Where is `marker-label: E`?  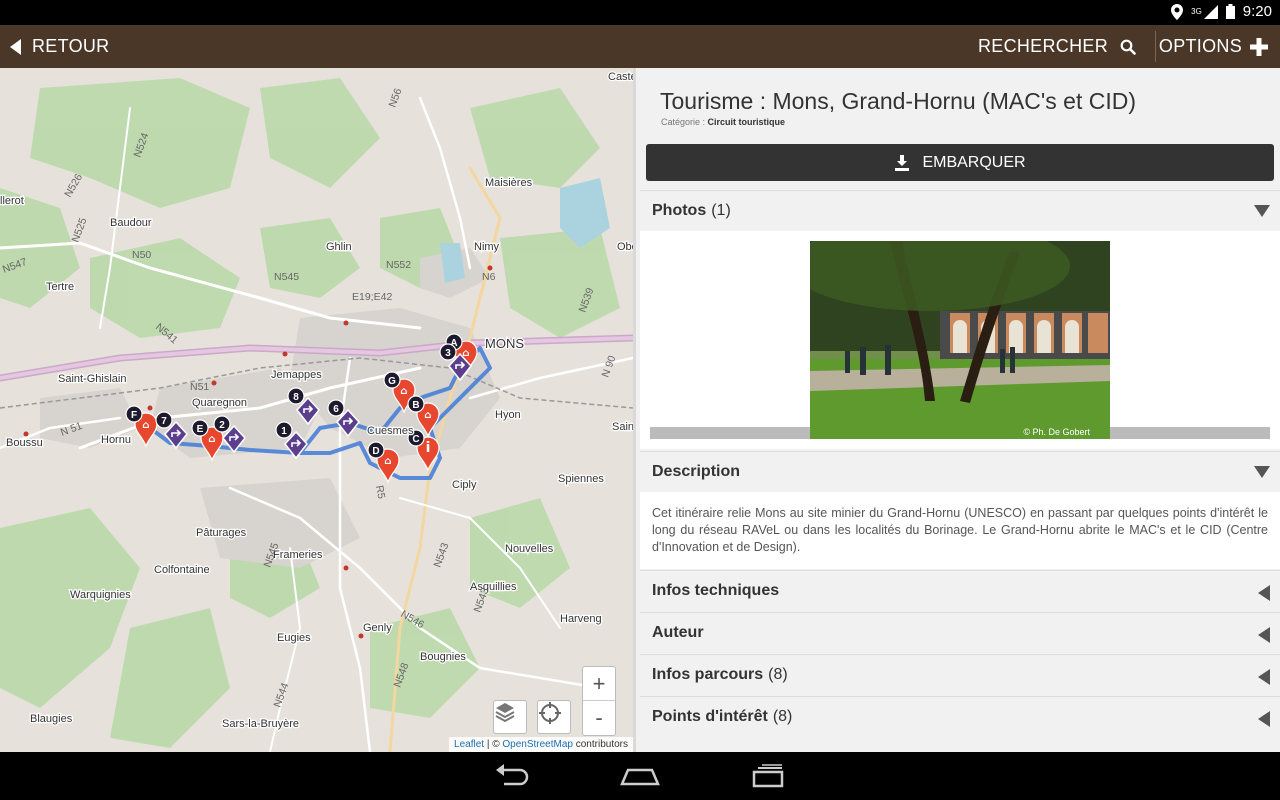 marker-label: E is located at coordinates (200, 429).